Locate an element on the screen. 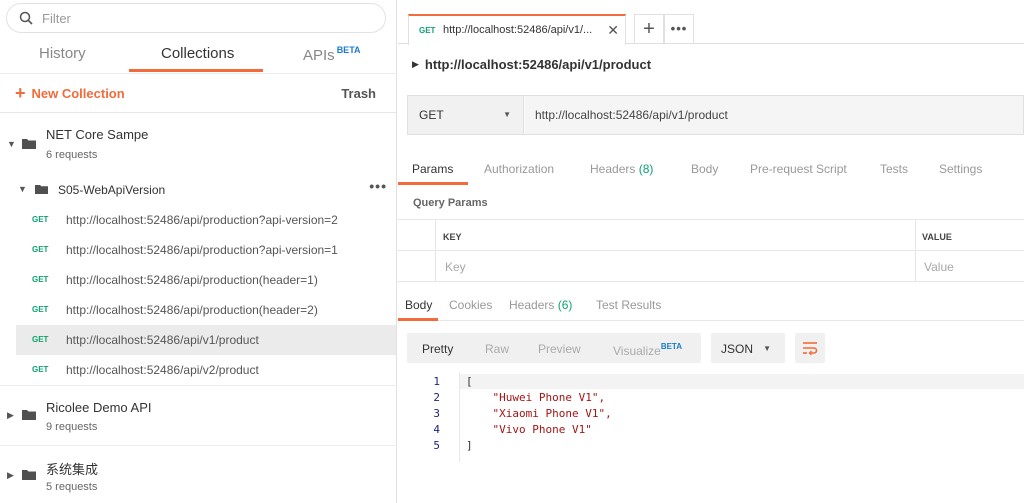 This screenshot has width=1024, height=503. collection-count: 9 requests is located at coordinates (72, 427).